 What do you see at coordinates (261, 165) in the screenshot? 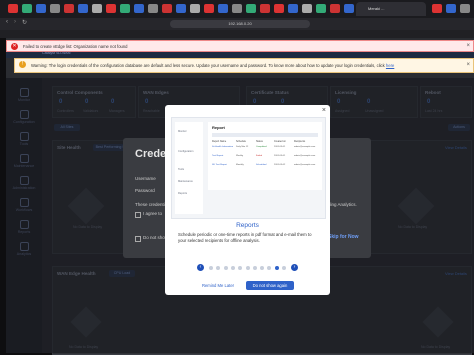
I see `preview-cell: Scheduled` at bounding box center [261, 165].